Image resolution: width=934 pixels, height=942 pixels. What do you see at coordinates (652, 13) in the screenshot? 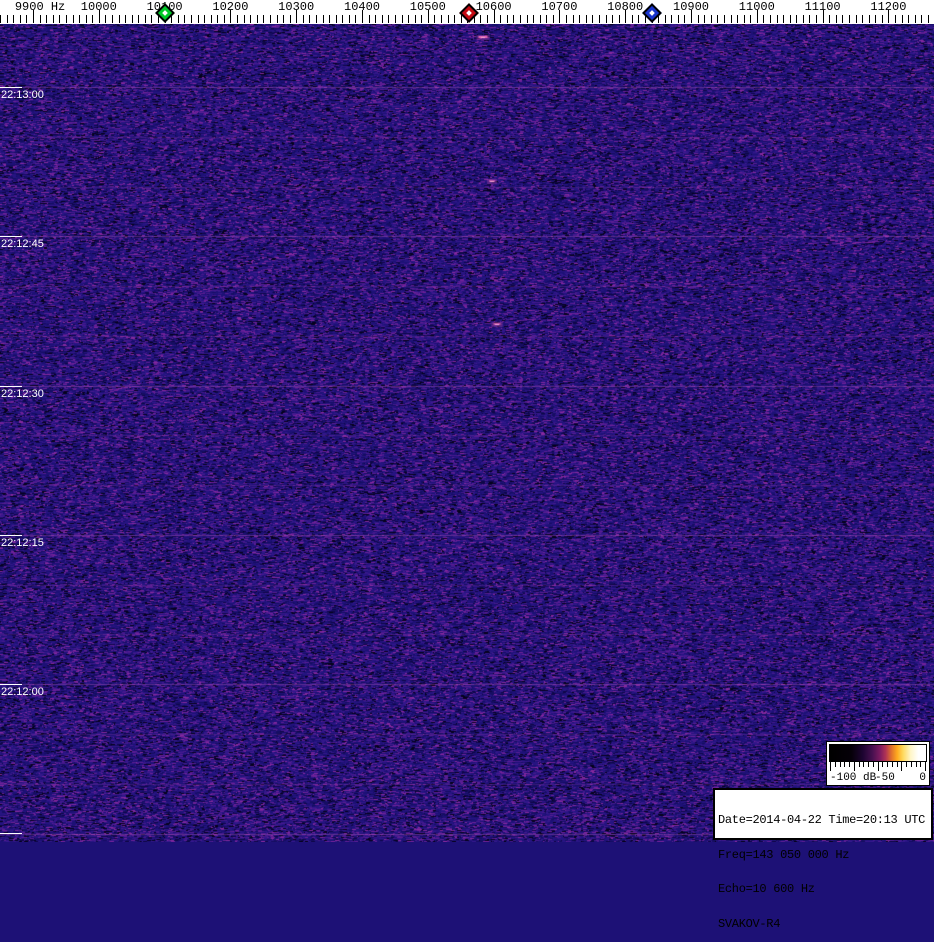
I see `blue-marker-core` at bounding box center [652, 13].